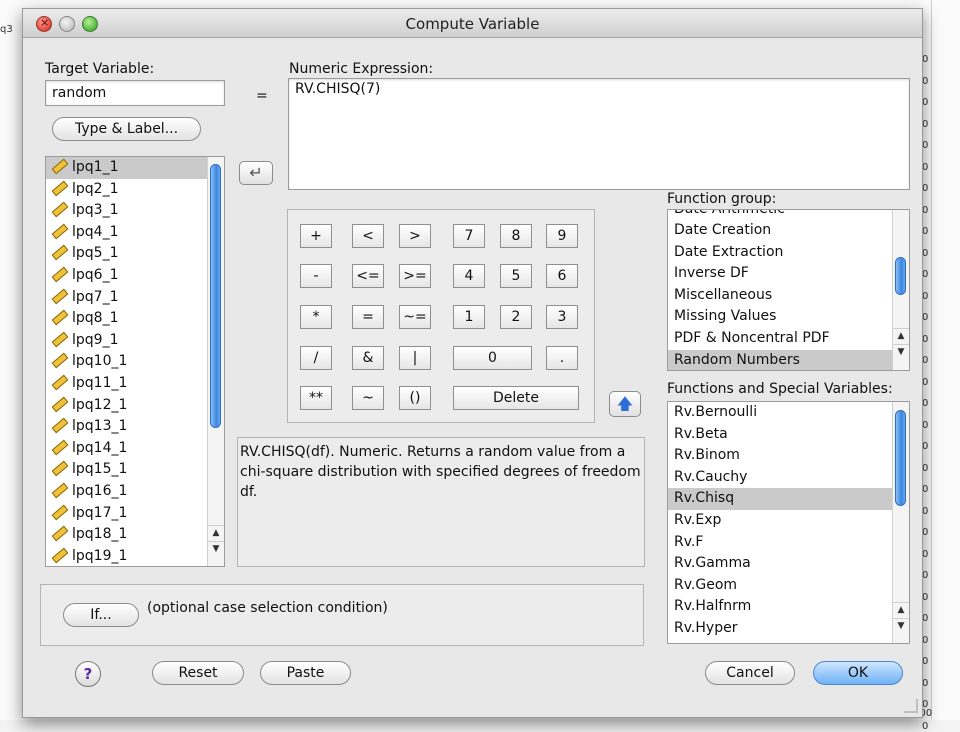 This screenshot has height=732, width=960. Describe the element at coordinates (788, 607) in the screenshot. I see `function-item: Rv.Halfnrm` at that location.